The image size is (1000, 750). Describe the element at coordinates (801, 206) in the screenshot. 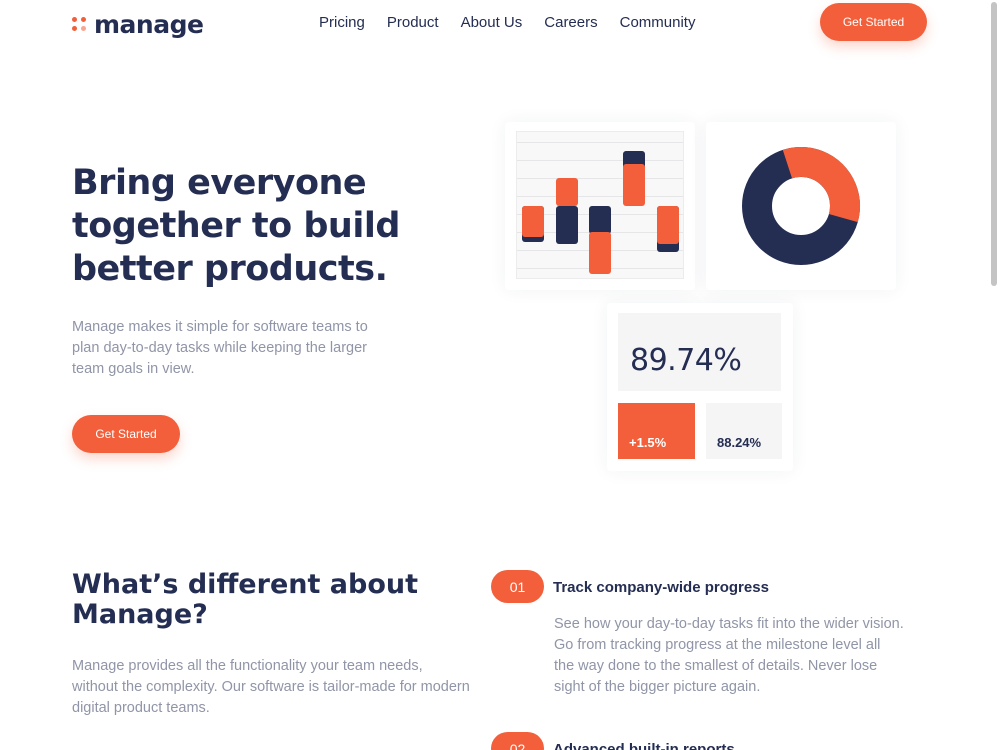

I see `donut-chart-illustration` at that location.